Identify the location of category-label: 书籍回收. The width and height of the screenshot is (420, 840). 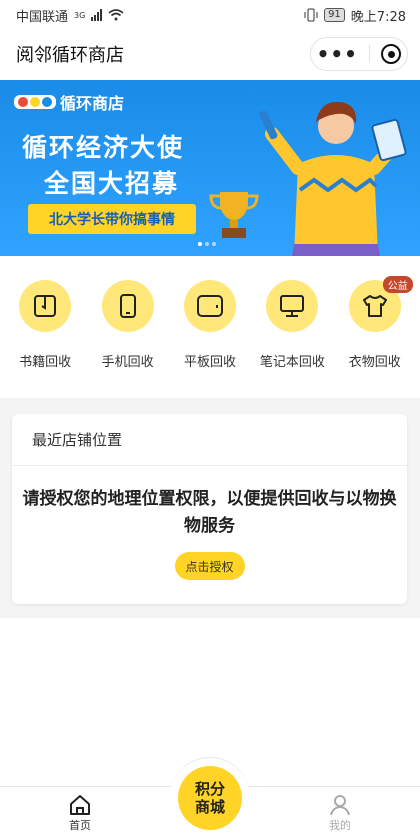
(45, 362).